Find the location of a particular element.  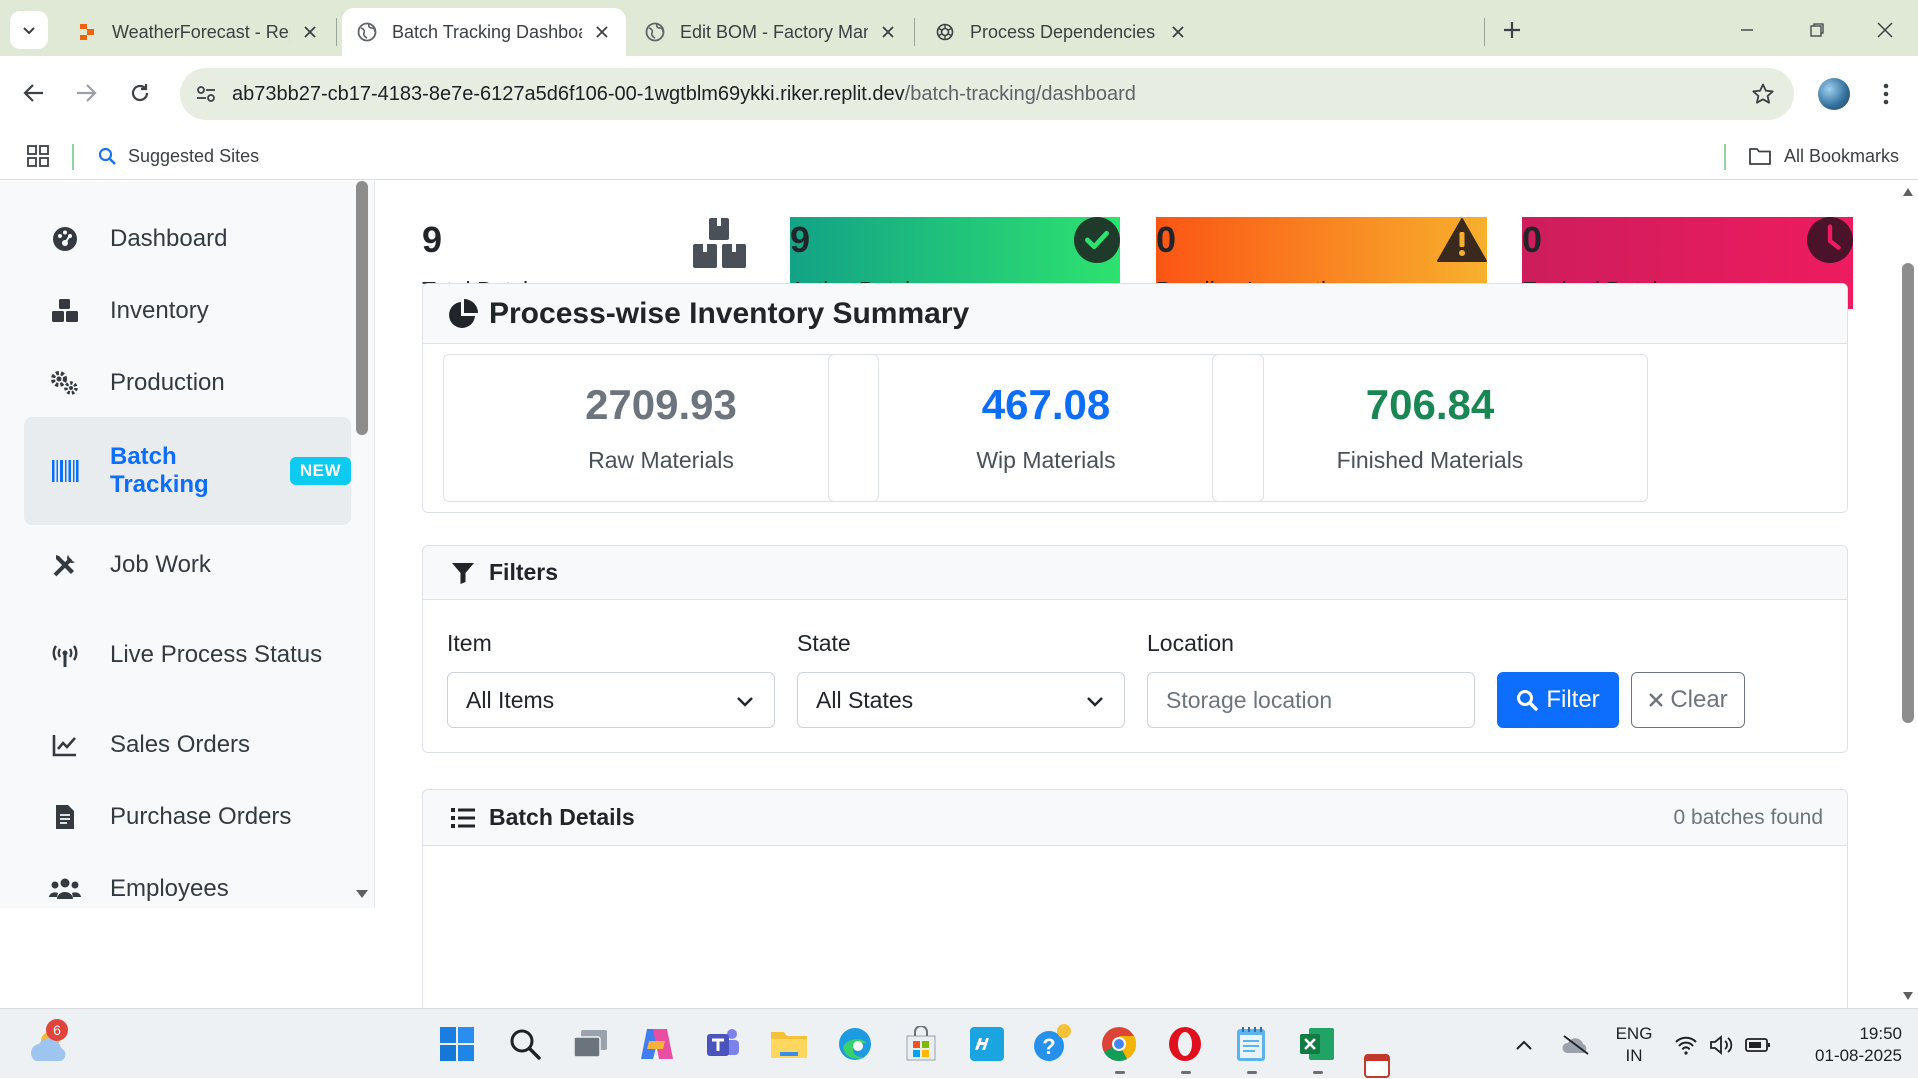

microsoft-store-app is located at coordinates (921, 1044).